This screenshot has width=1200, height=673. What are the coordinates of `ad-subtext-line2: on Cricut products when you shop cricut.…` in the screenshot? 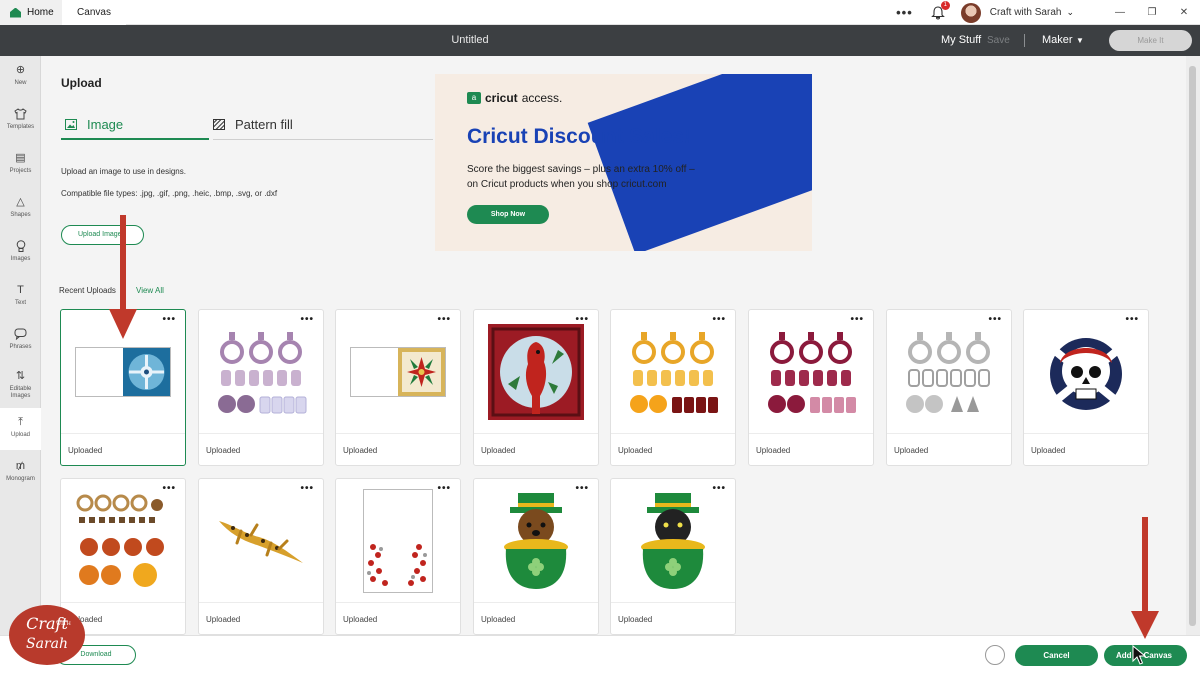 It's located at (567, 184).